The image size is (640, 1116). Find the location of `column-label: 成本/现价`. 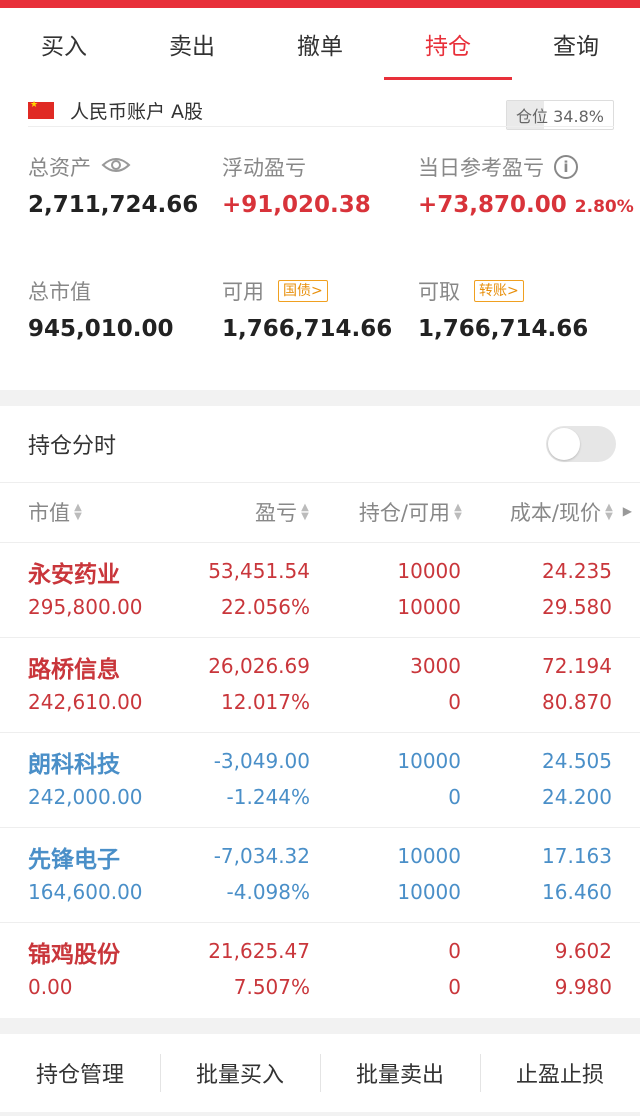

column-label: 成本/现价 is located at coordinates (555, 513).